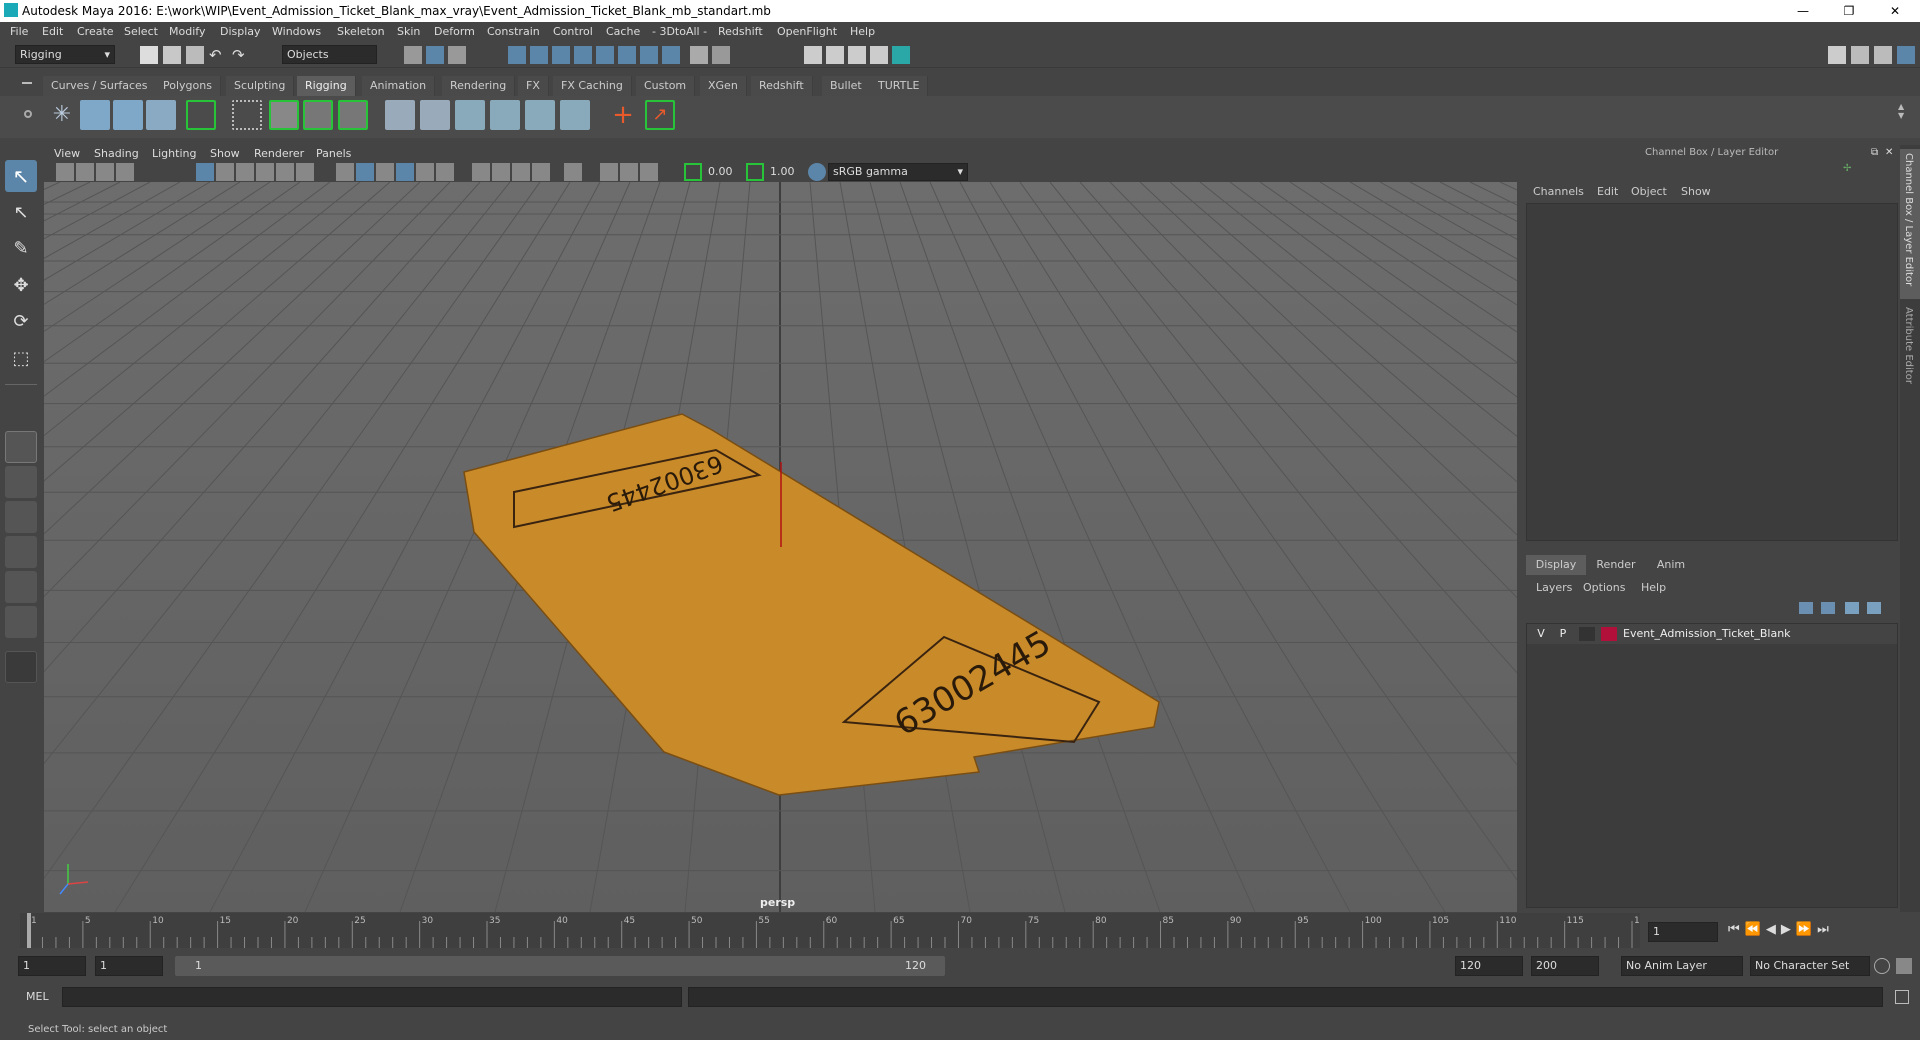  Describe the element at coordinates (479, 86) in the screenshot. I see `tab-rendering: Rendering` at that location.